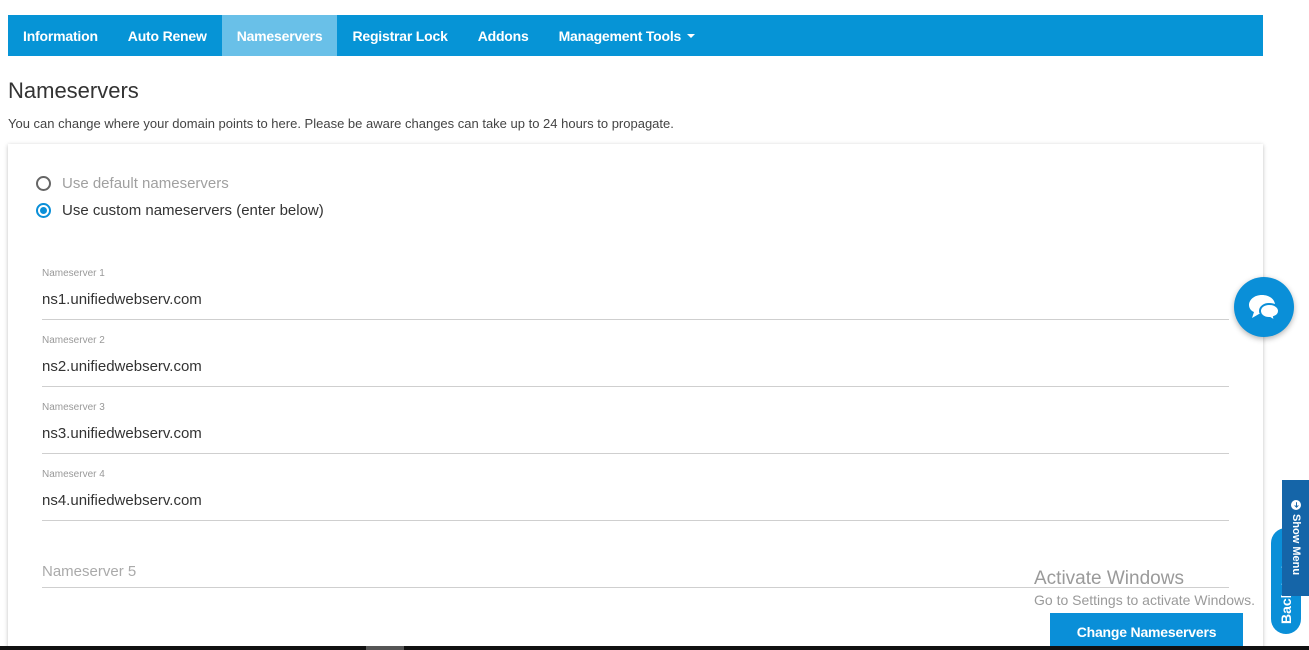  Describe the element at coordinates (635, 428) in the screenshot. I see `nameserver-3-field: Nameserver 3 ns3.unifiedwebserv.com` at that location.